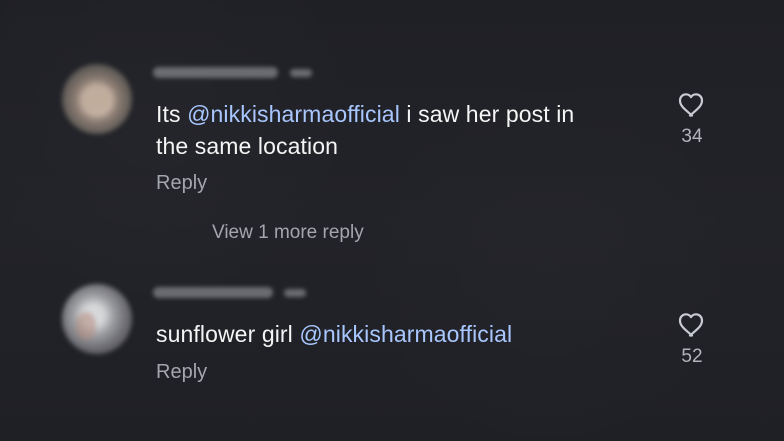  Describe the element at coordinates (487, 114) in the screenshot. I see `comment-text-suffix: i saw her post in` at that location.